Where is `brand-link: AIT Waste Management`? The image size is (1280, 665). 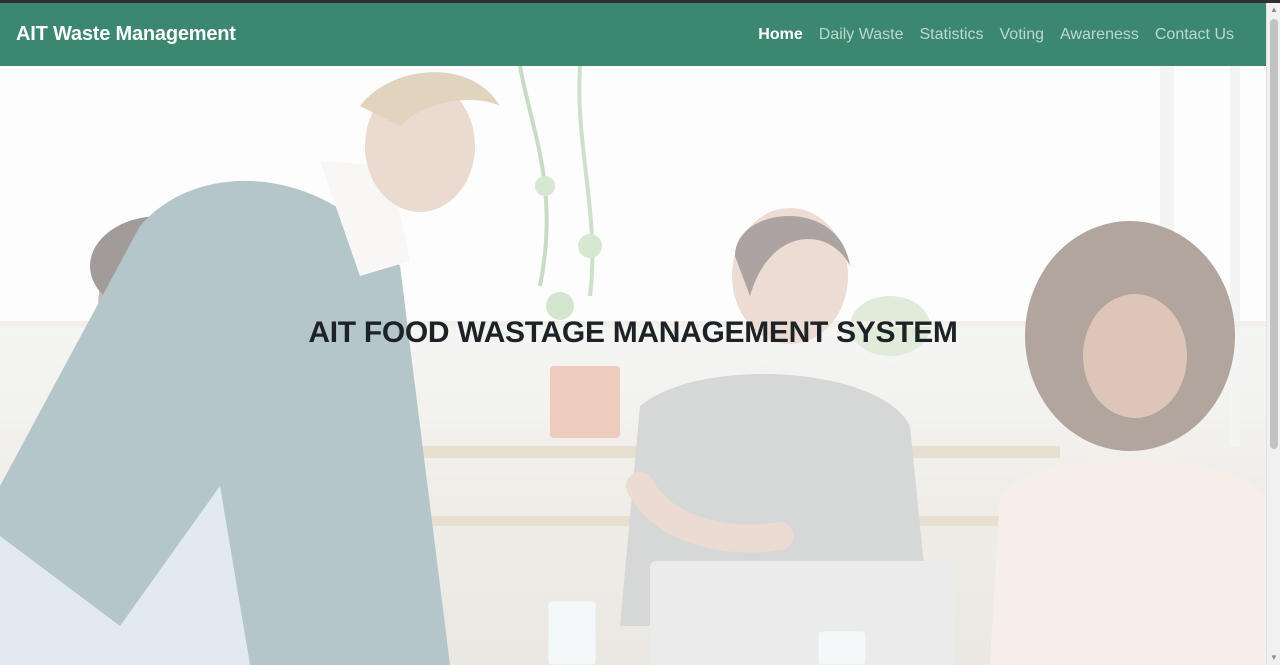
brand-link: AIT Waste Management is located at coordinates (126, 34).